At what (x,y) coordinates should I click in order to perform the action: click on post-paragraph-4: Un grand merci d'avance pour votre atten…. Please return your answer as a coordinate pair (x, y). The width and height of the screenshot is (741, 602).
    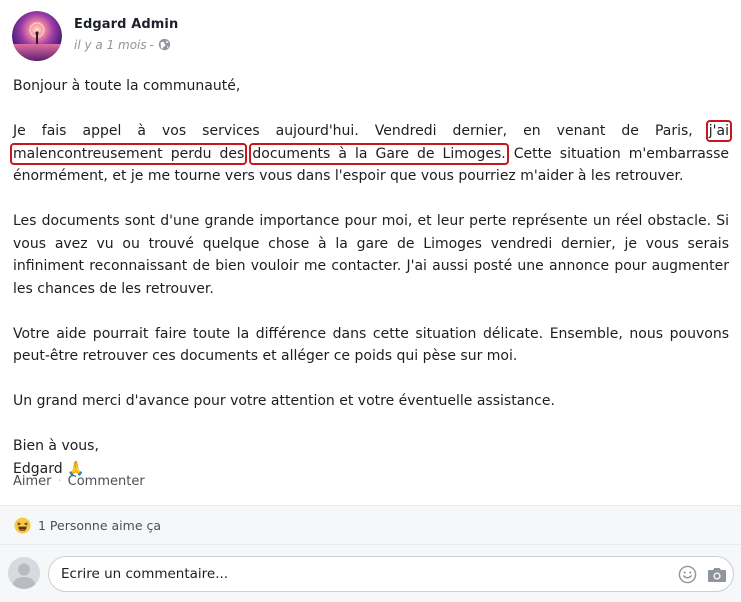
    Looking at the image, I should click on (284, 401).